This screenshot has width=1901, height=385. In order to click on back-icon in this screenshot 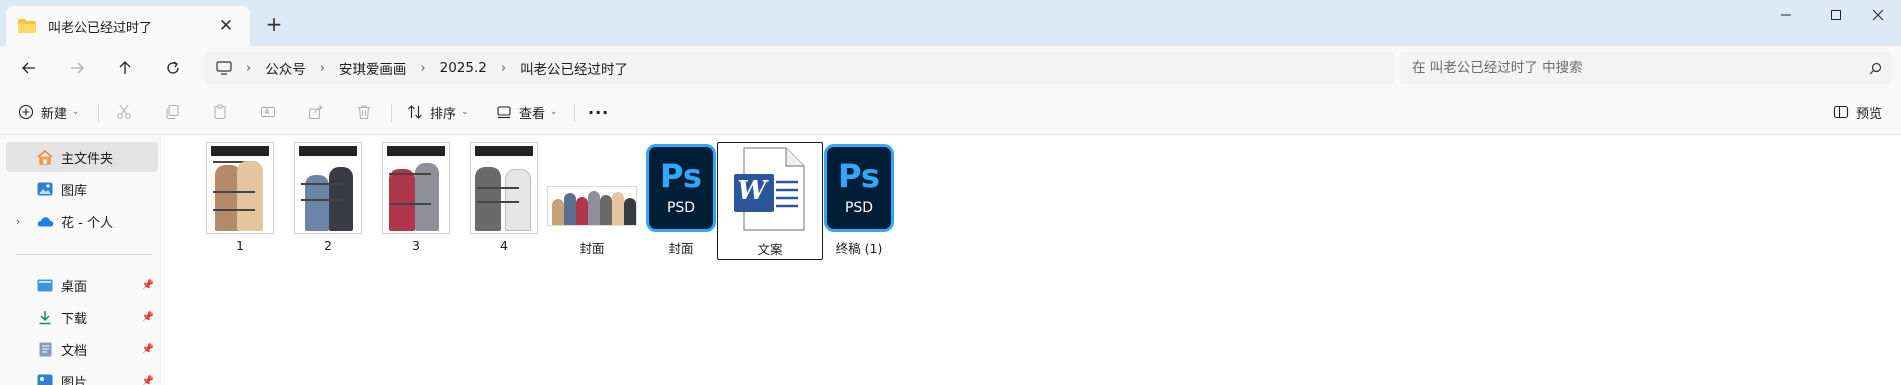, I will do `click(29, 68)`.